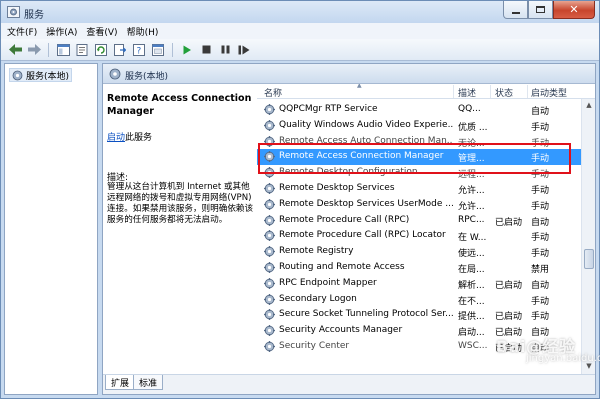 The height and width of the screenshot is (399, 600). I want to click on back-arrow-icon, so click(15, 49).